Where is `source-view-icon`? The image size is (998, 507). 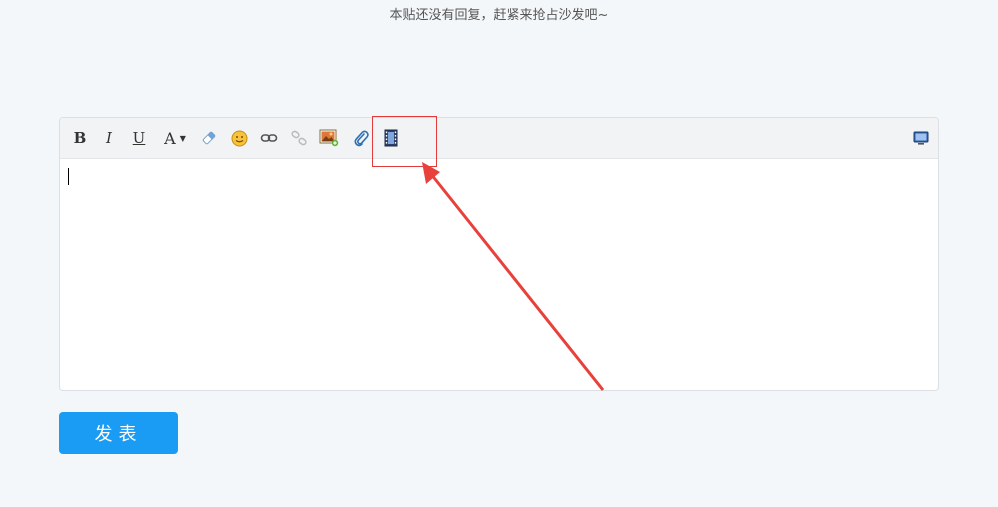 source-view-icon is located at coordinates (921, 138).